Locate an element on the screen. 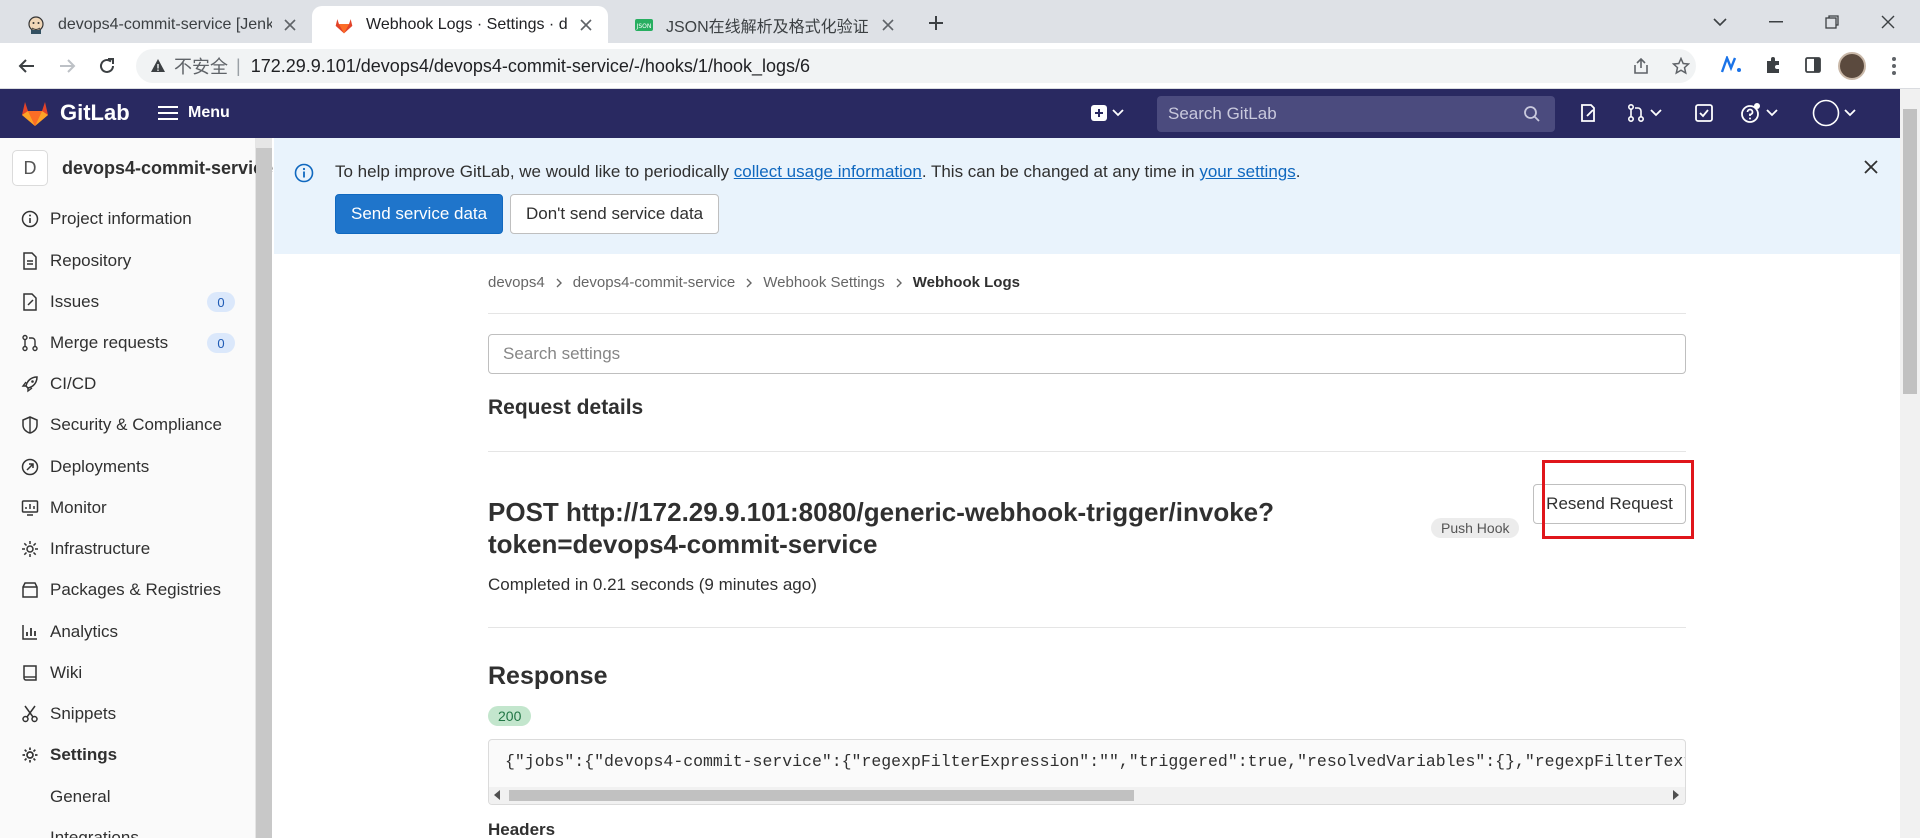 The image size is (1920, 838). issues-count-badge: 0 is located at coordinates (221, 302).